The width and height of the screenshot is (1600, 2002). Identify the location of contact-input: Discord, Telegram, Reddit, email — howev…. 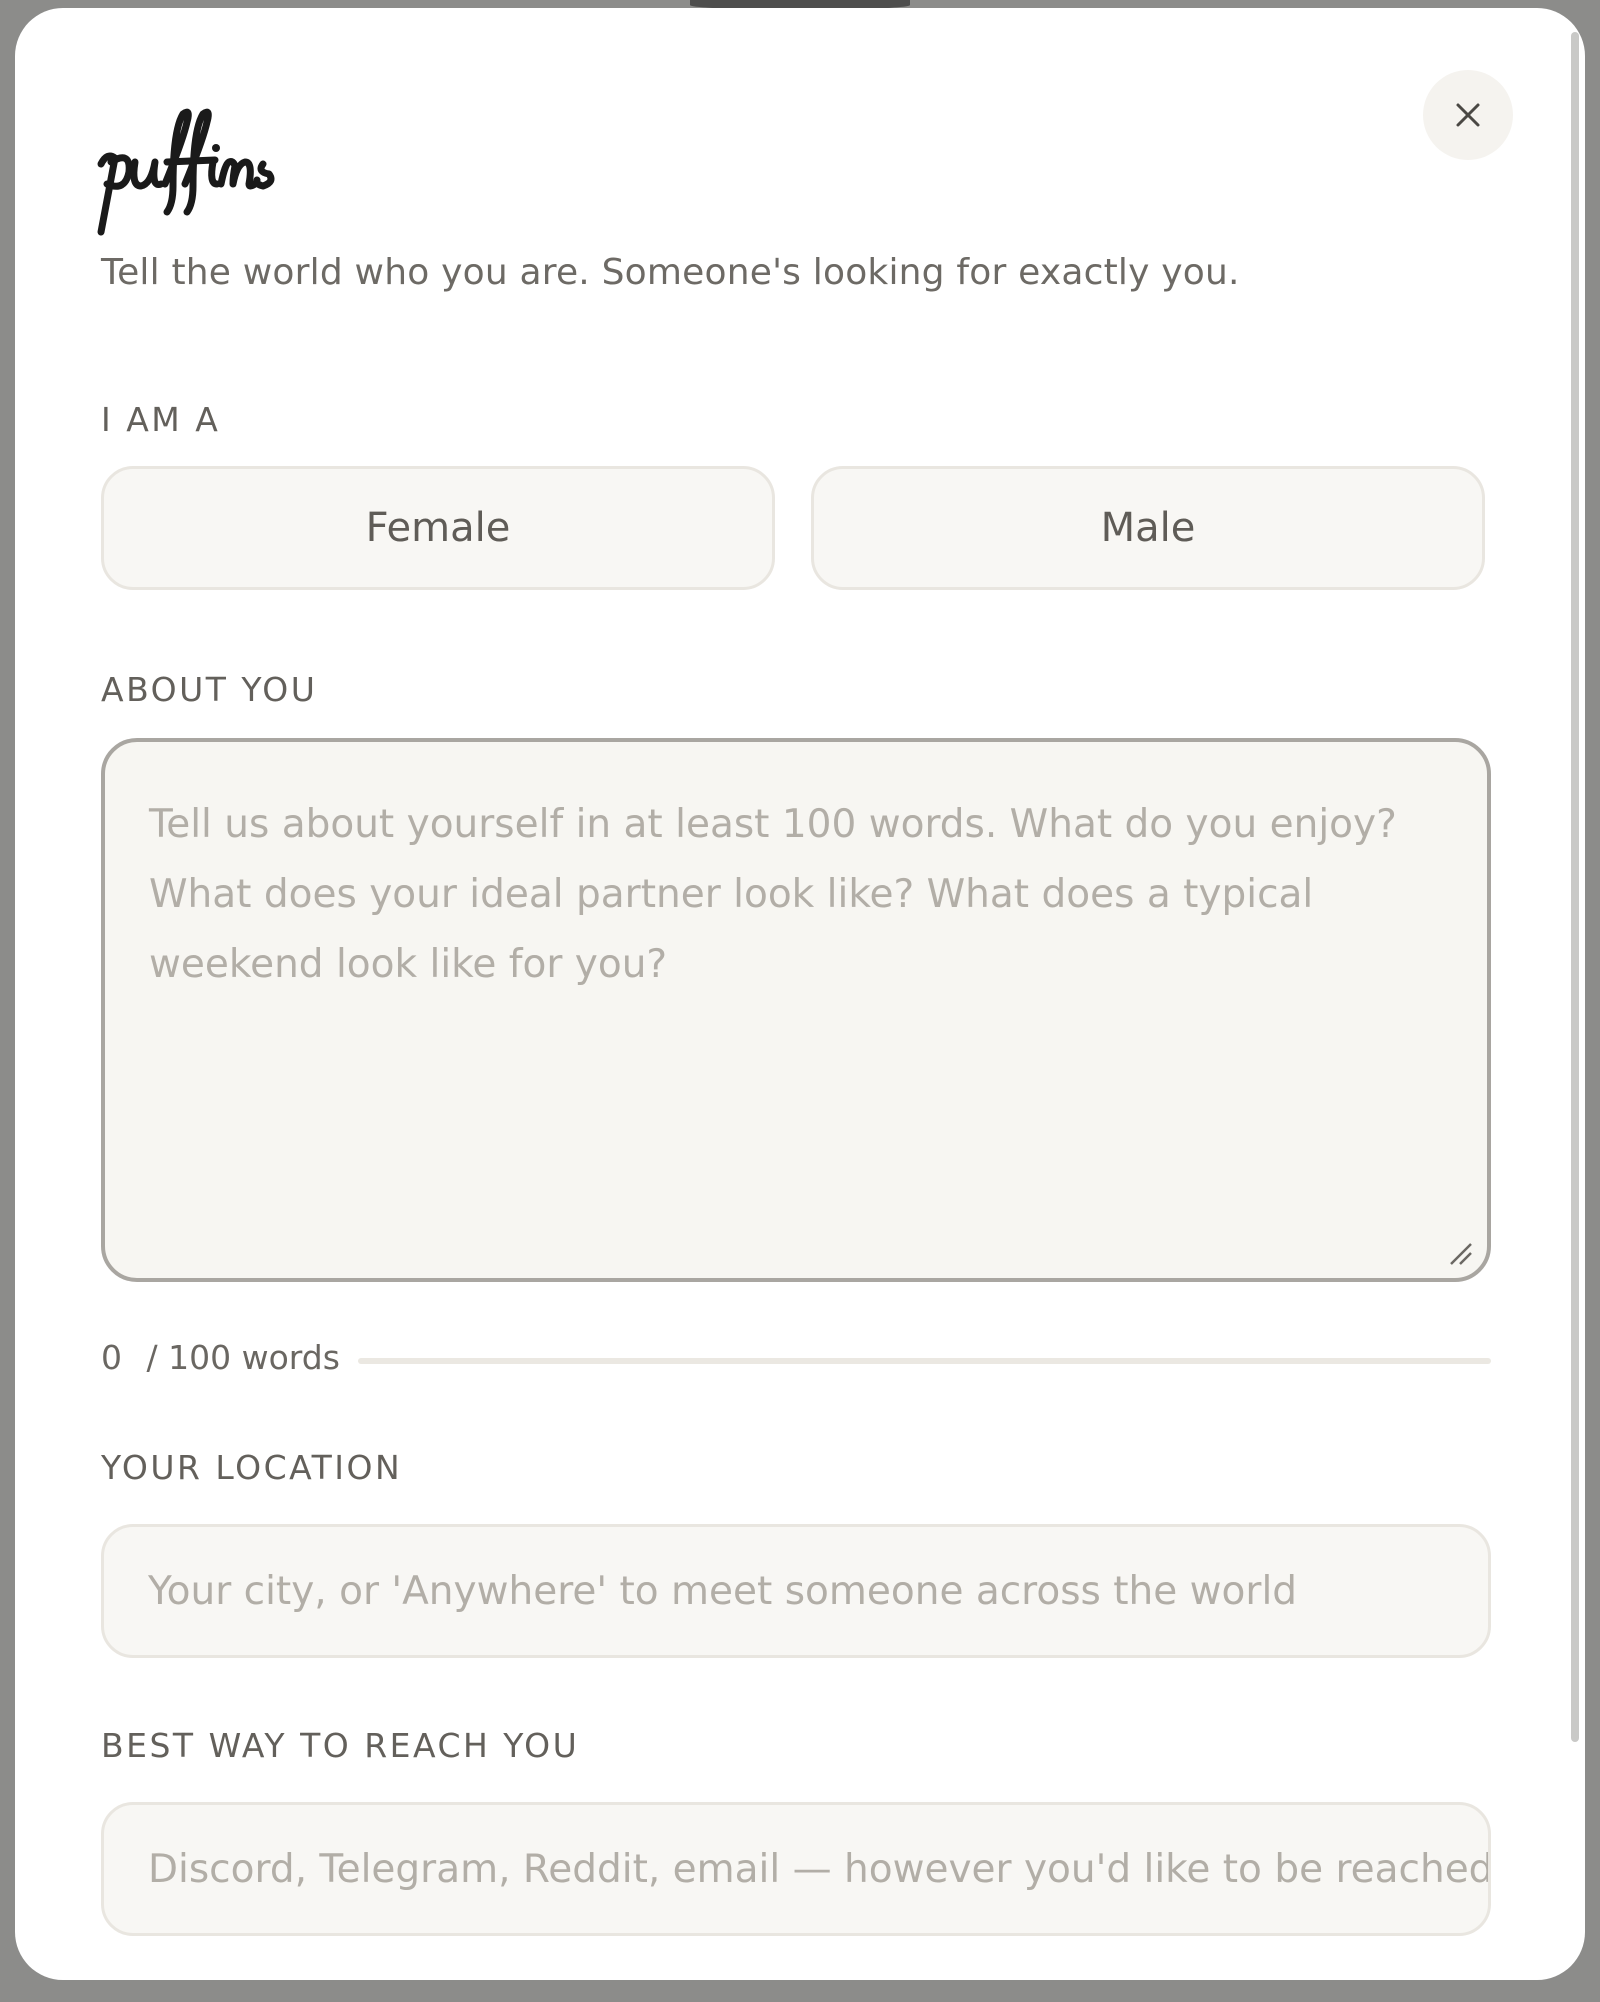
(796, 1869).